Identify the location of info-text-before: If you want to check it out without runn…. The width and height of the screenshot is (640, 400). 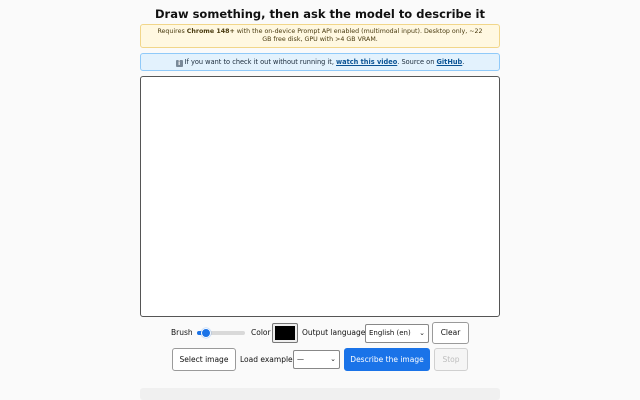
(260, 62).